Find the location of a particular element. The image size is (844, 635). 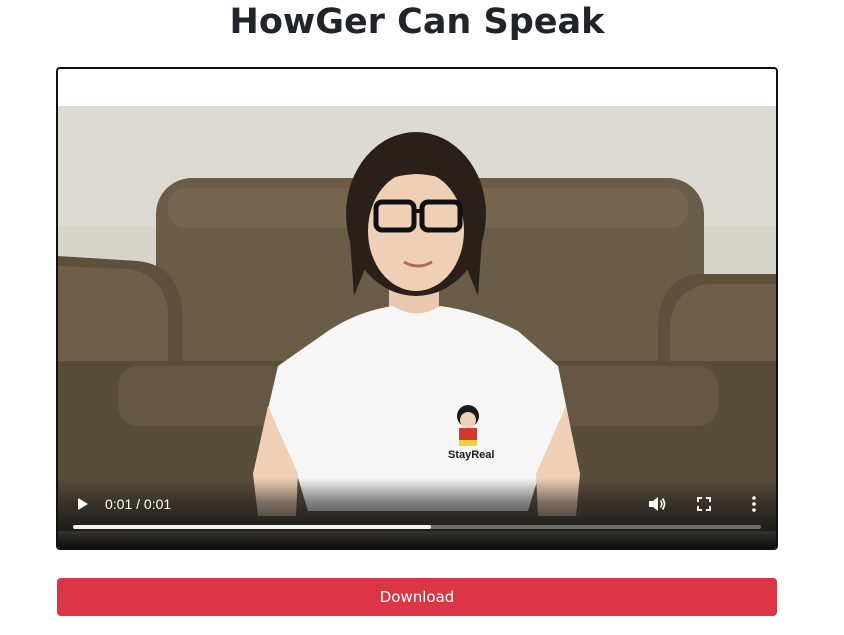

time-display: 0:01 / 0:01 is located at coordinates (138, 504).